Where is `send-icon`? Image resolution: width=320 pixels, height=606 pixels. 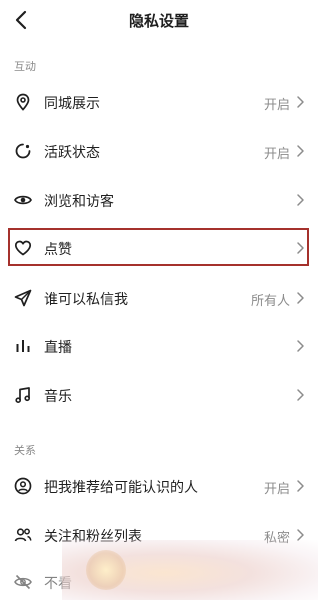
send-icon is located at coordinates (23, 298).